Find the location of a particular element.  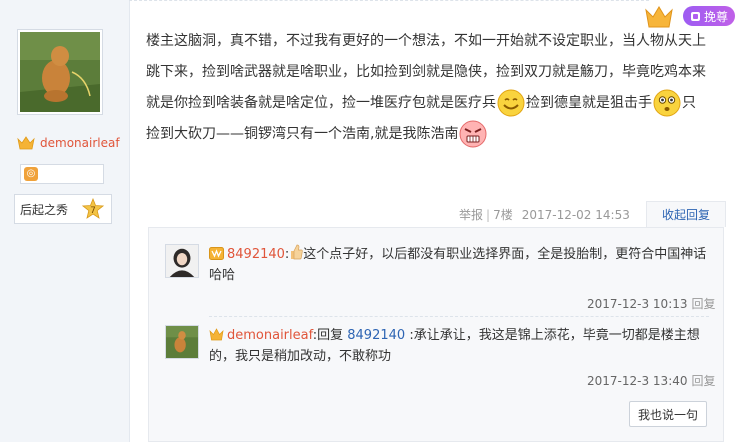

thumb-icon is located at coordinates (695, 16).